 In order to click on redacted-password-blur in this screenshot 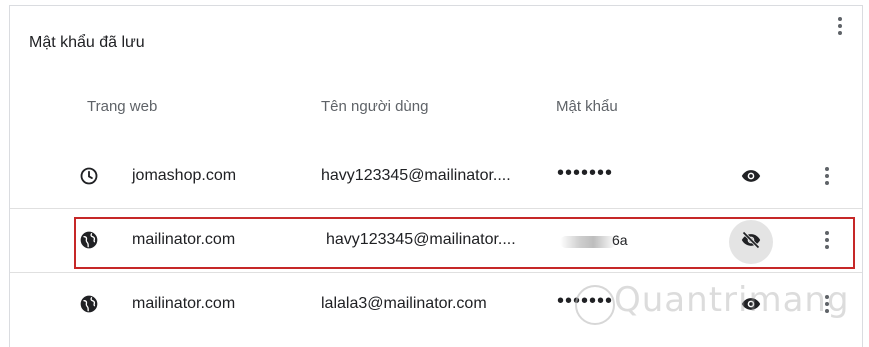, I will do `click(588, 242)`.